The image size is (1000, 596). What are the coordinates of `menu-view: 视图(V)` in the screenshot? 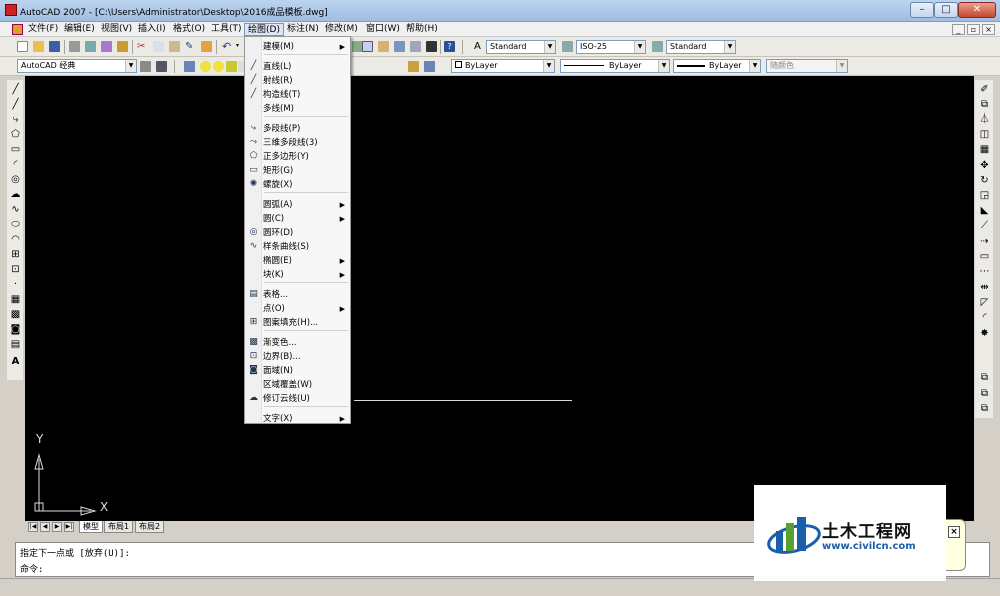 It's located at (116, 29).